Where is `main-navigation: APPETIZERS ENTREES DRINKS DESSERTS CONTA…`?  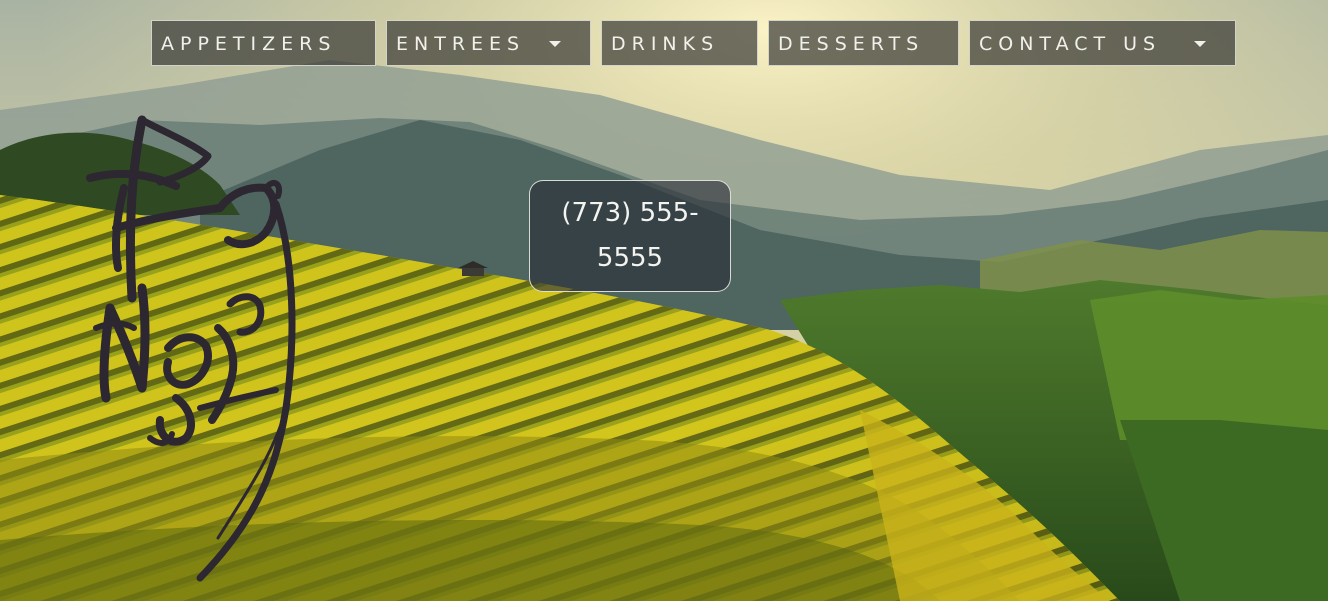 main-navigation: APPETIZERS ENTREES DRINKS DESSERTS CONTA… is located at coordinates (664, 44).